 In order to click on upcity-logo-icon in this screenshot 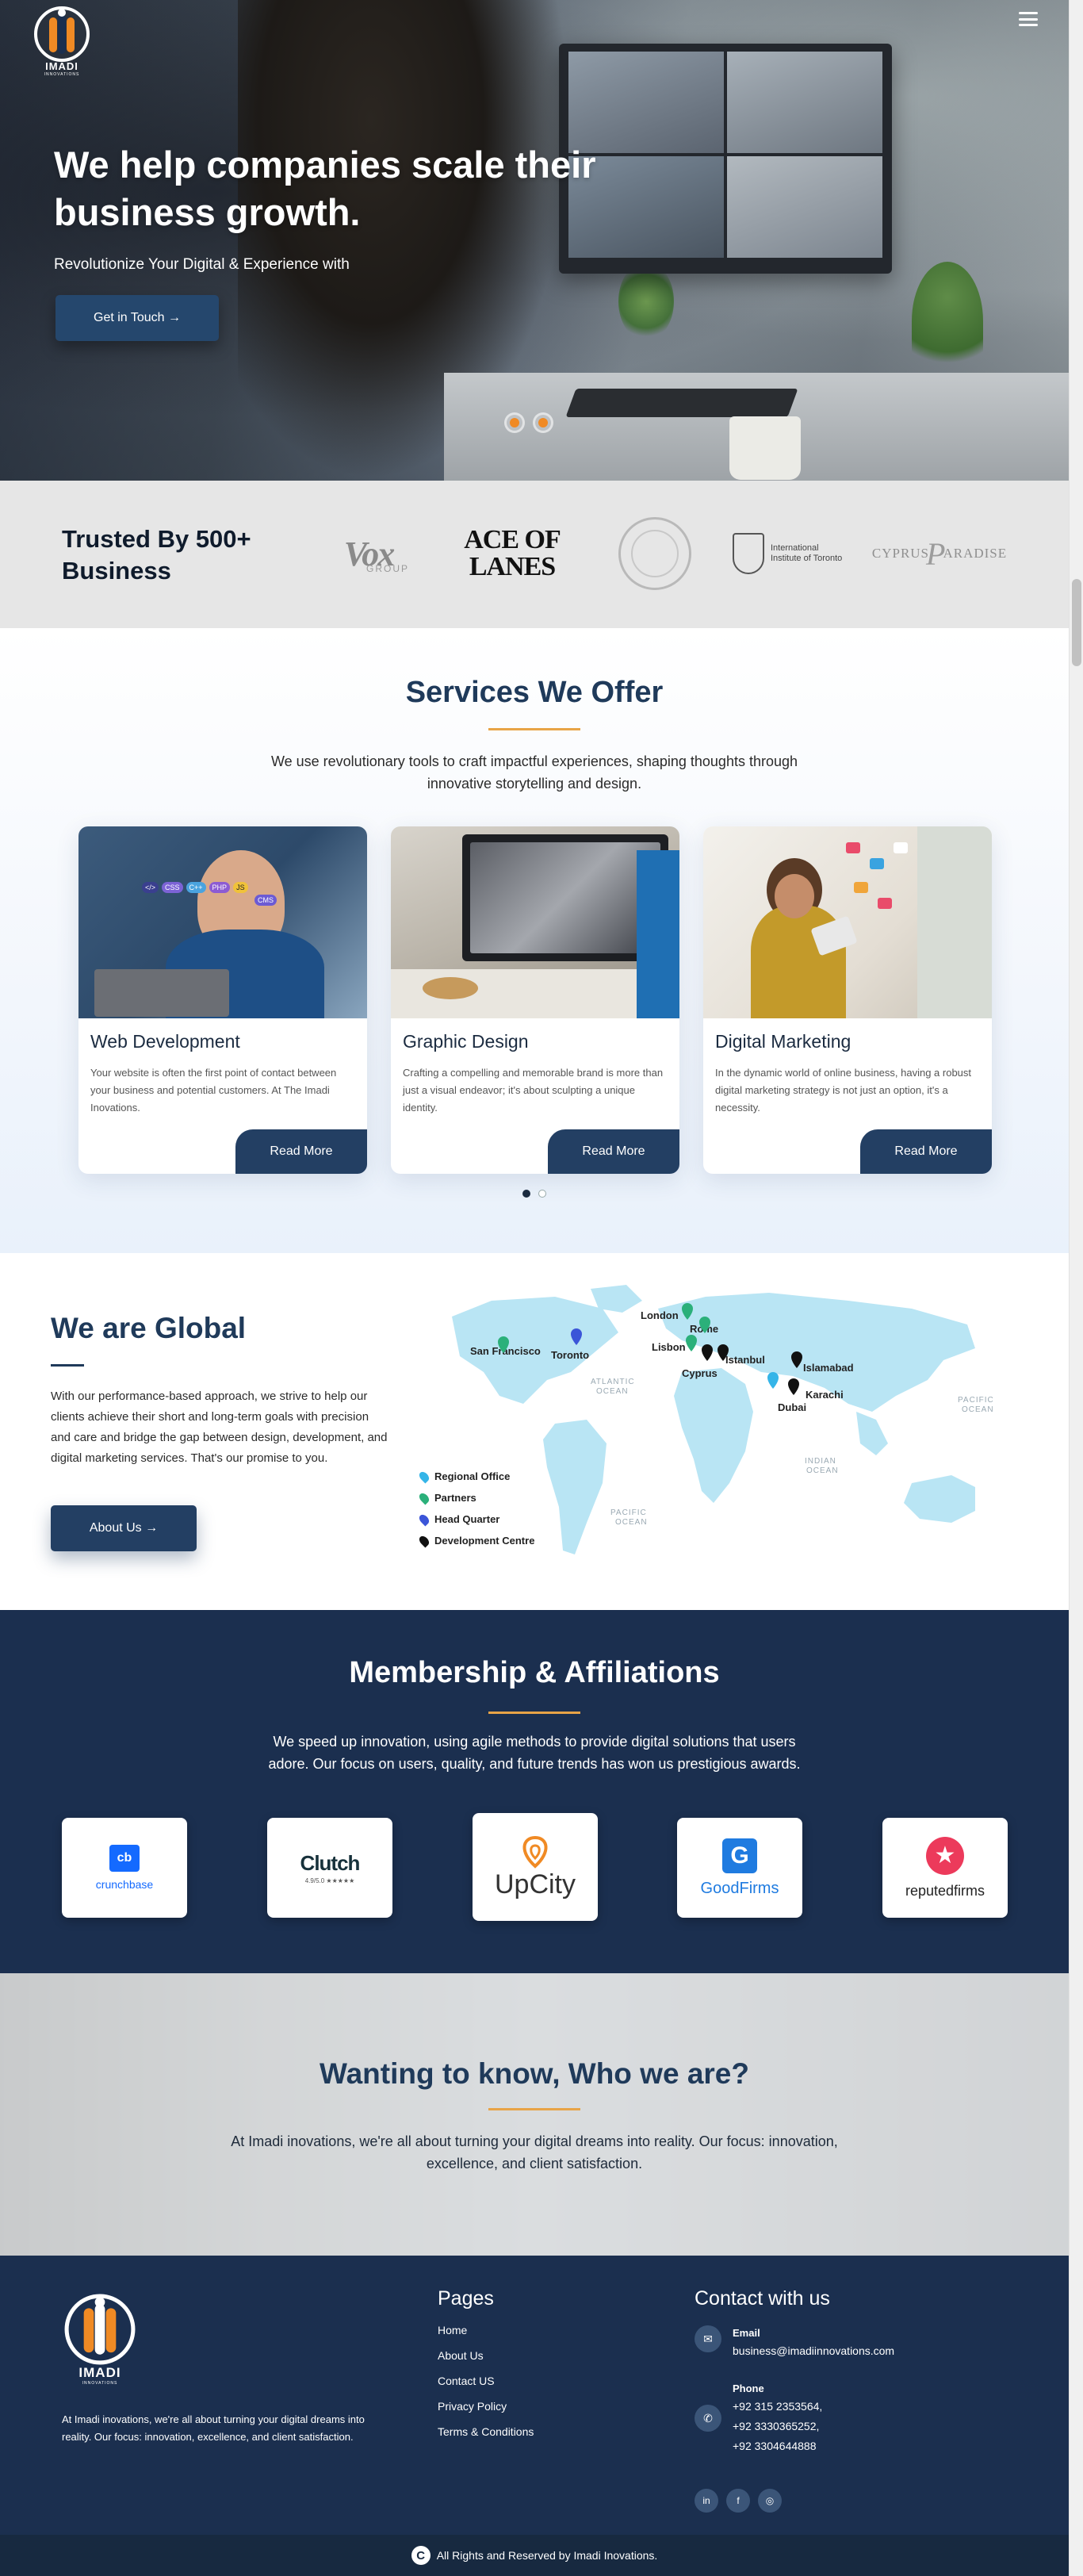, I will do `click(535, 1852)`.